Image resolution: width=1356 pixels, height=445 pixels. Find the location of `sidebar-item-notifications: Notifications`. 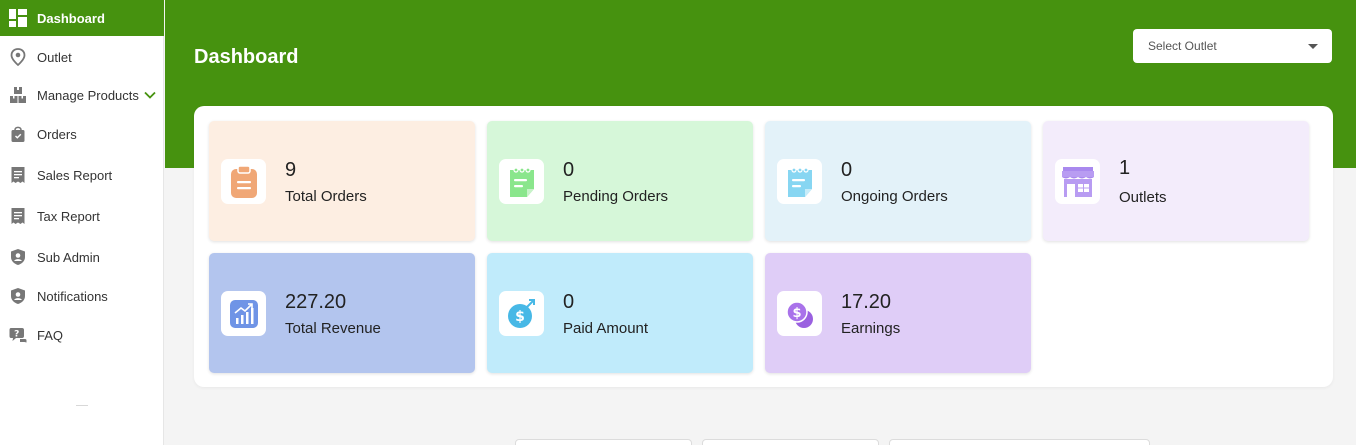

sidebar-item-notifications: Notifications is located at coordinates (82, 296).